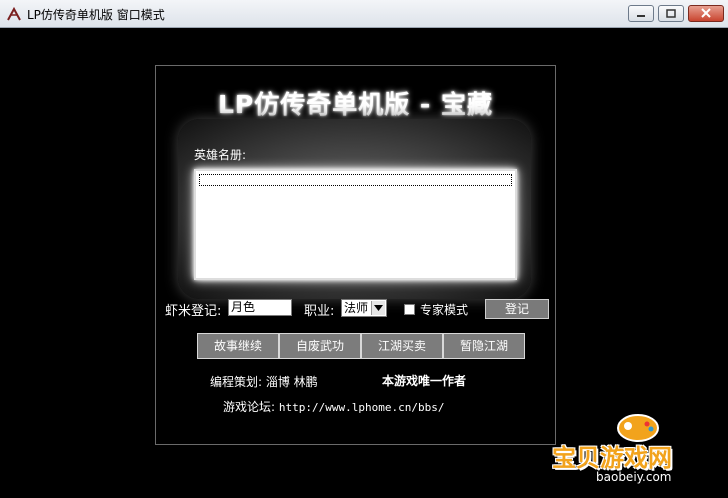  Describe the element at coordinates (220, 155) in the screenshot. I see `roster-label: 英雄名册:` at that location.